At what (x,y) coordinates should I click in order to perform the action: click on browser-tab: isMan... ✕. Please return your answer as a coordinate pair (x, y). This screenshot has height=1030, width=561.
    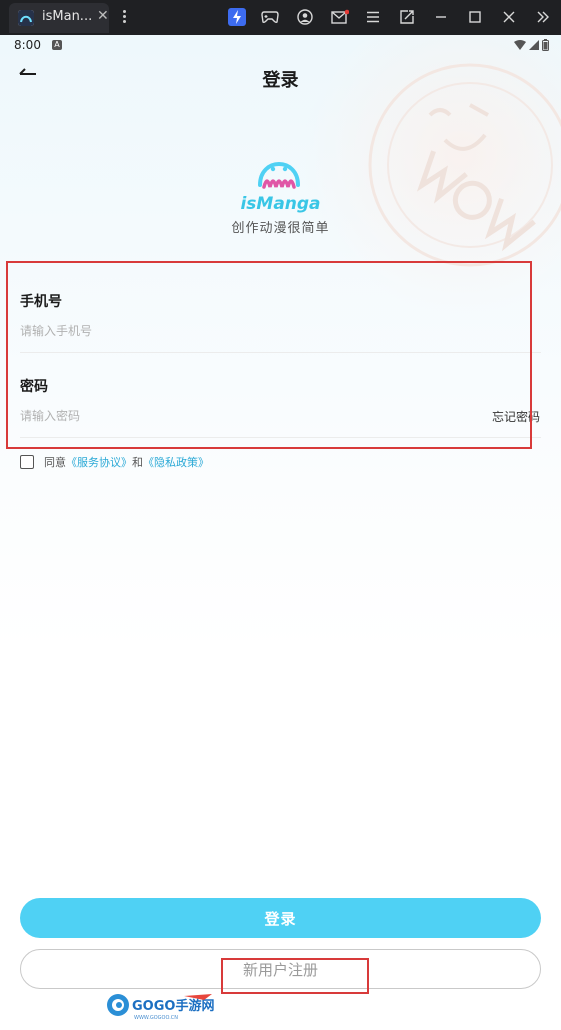
    Looking at the image, I should click on (59, 18).